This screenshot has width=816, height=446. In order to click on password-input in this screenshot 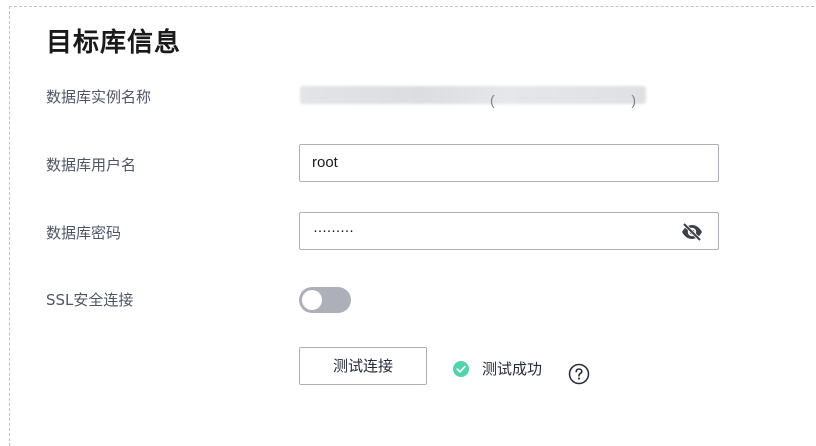, I will do `click(509, 231)`.